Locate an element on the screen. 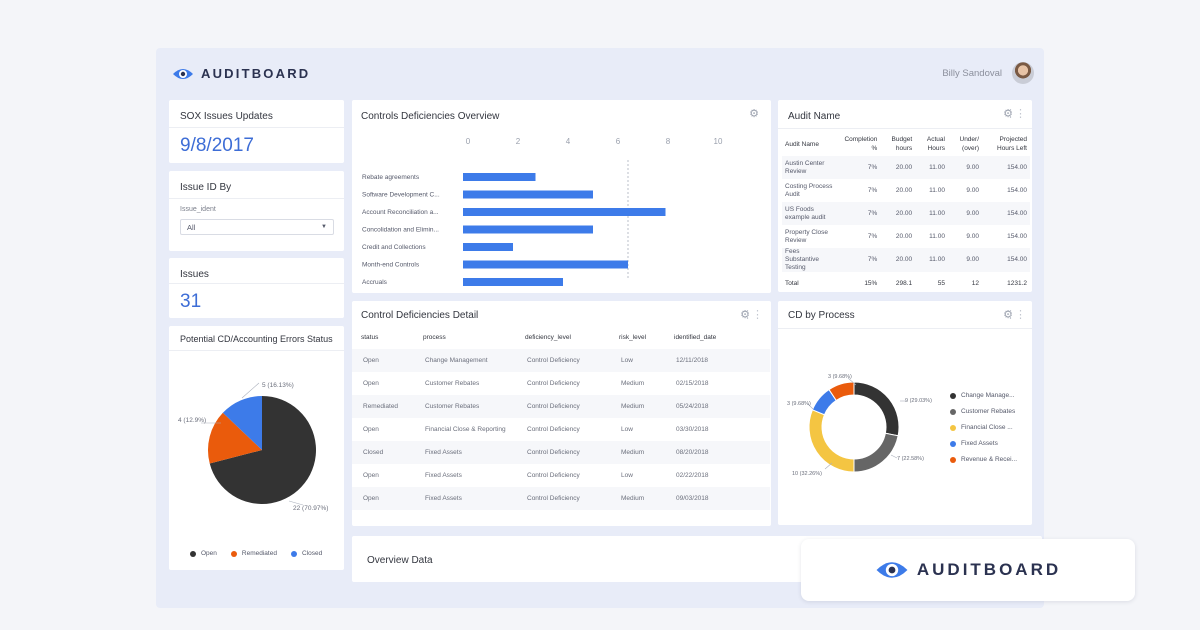 This screenshot has height=630, width=1200. total-cell: 12 is located at coordinates (975, 283).